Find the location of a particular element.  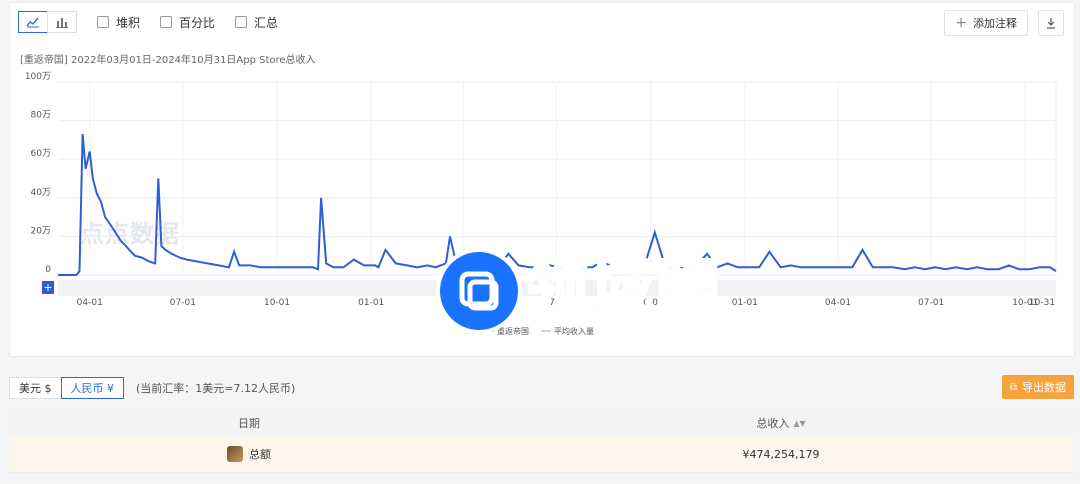

revenue-table: 日期 总收入 ▲▼ 总额 ¥474,254,179 is located at coordinates (541, 441).